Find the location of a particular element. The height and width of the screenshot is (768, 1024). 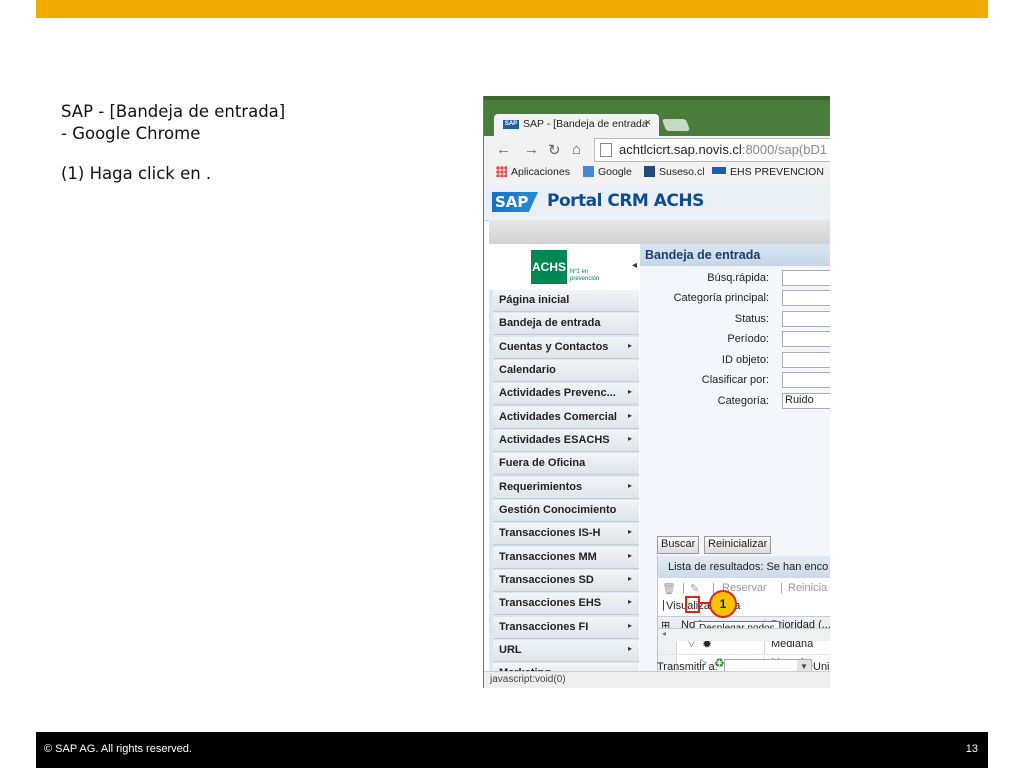

sidebar-item: Actividades Prevenc... ▸ is located at coordinates (566, 394).